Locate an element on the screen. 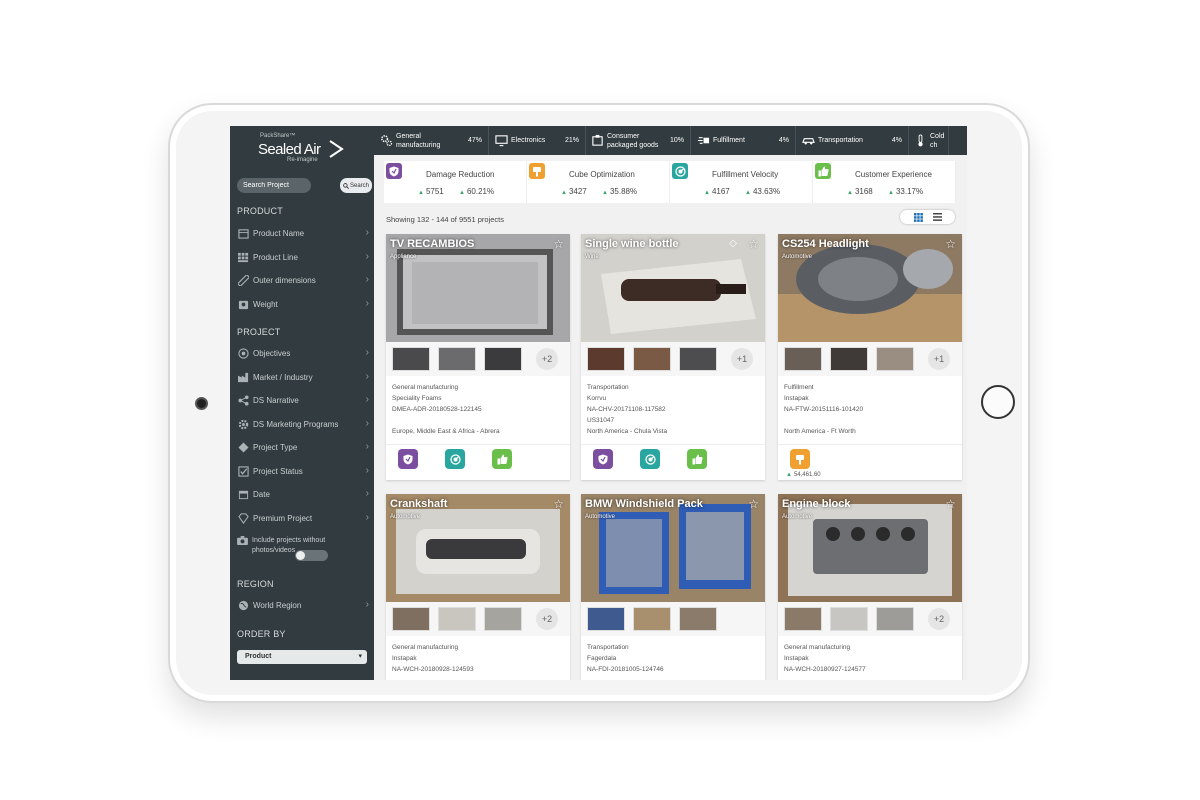 The height and width of the screenshot is (800, 1200). sidebar-item-ds-narrative: DS Narrative › is located at coordinates (303, 400).